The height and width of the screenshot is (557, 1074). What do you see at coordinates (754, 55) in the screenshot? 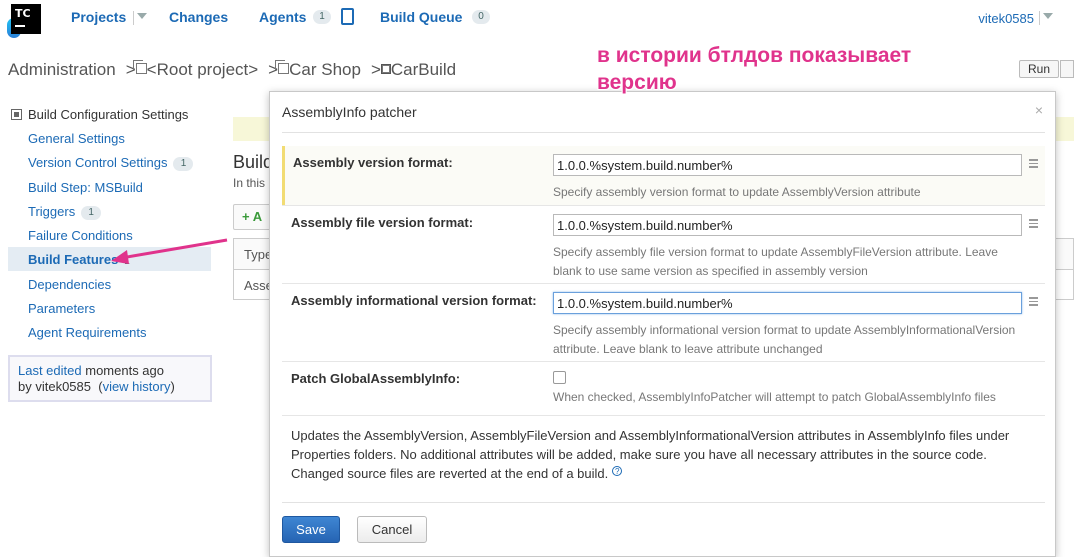
I see `annotation-line-1: в истории бтлдов показывает` at bounding box center [754, 55].